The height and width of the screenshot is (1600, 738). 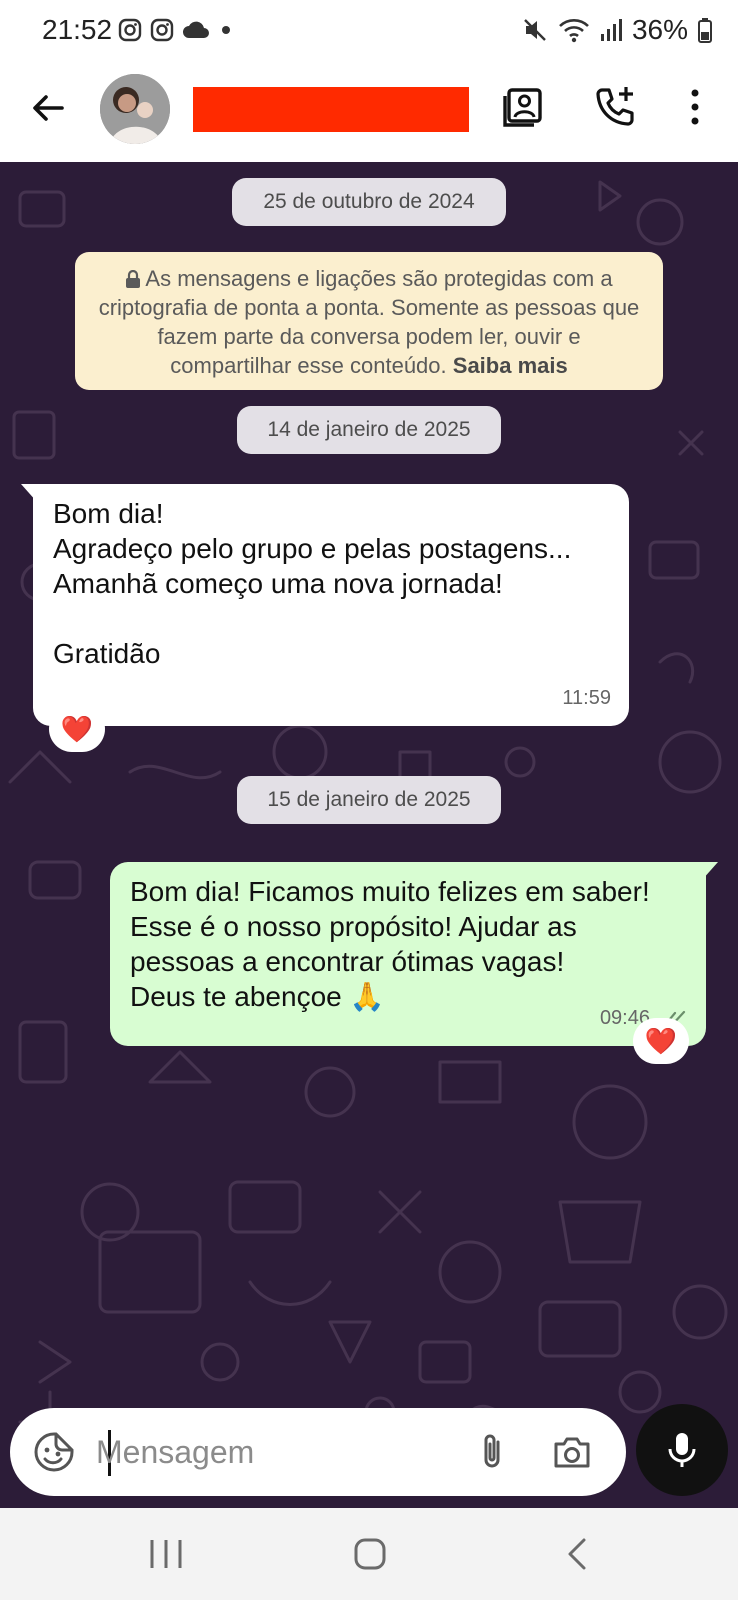 I want to click on system-nav-bar, so click(x=369, y=1554).